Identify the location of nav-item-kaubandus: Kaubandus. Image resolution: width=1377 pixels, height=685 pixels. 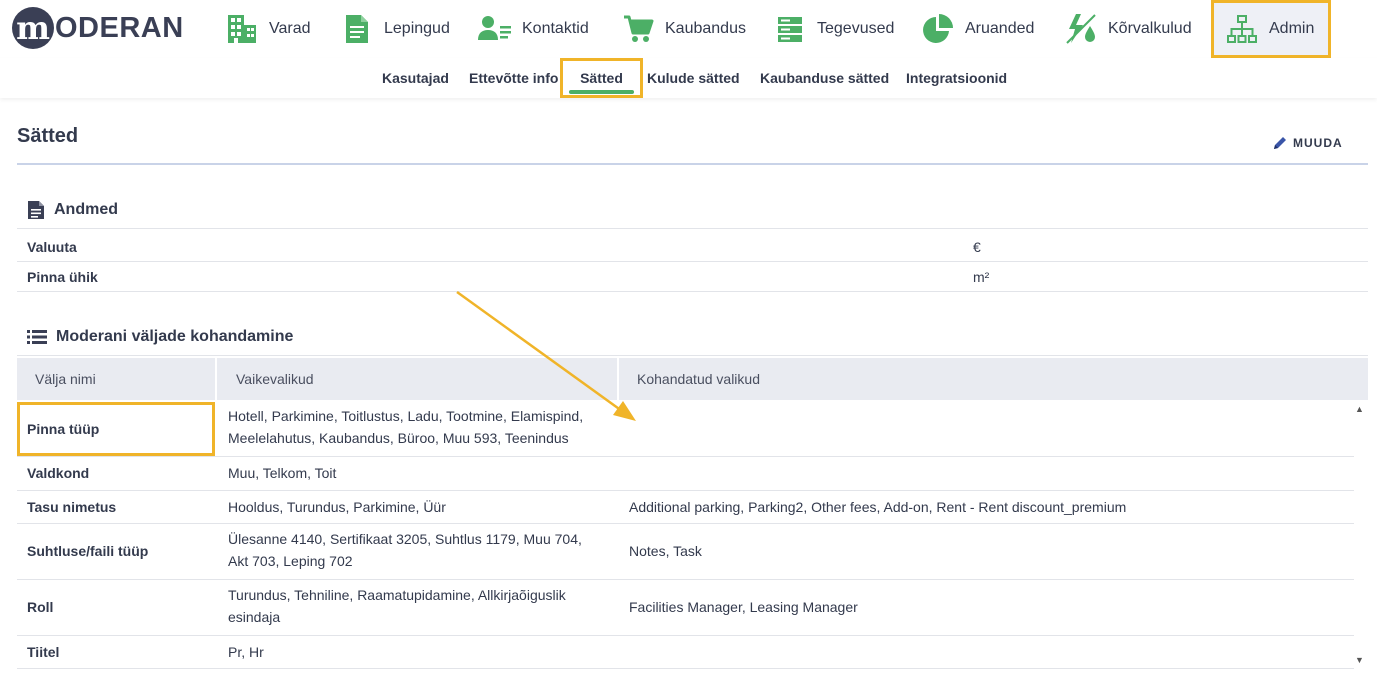
(683, 29).